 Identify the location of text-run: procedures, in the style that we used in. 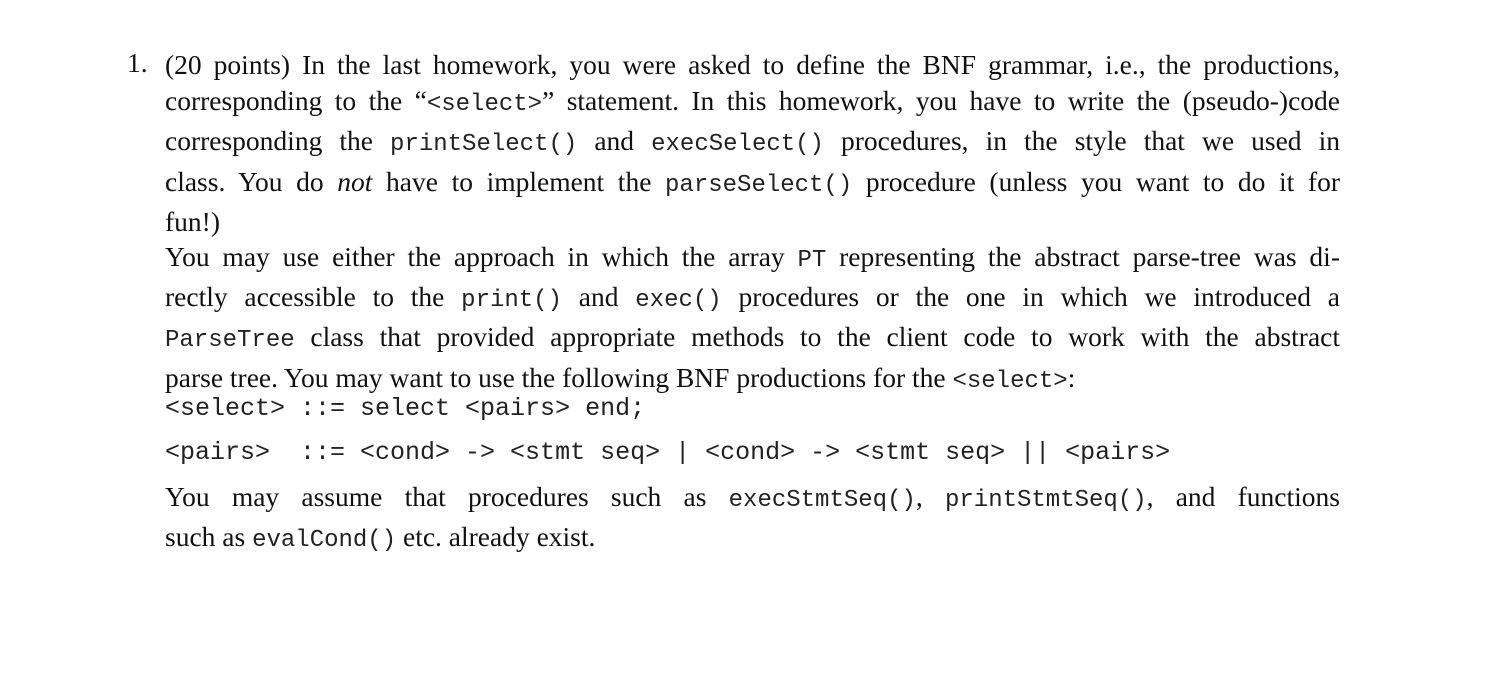
(1081, 141).